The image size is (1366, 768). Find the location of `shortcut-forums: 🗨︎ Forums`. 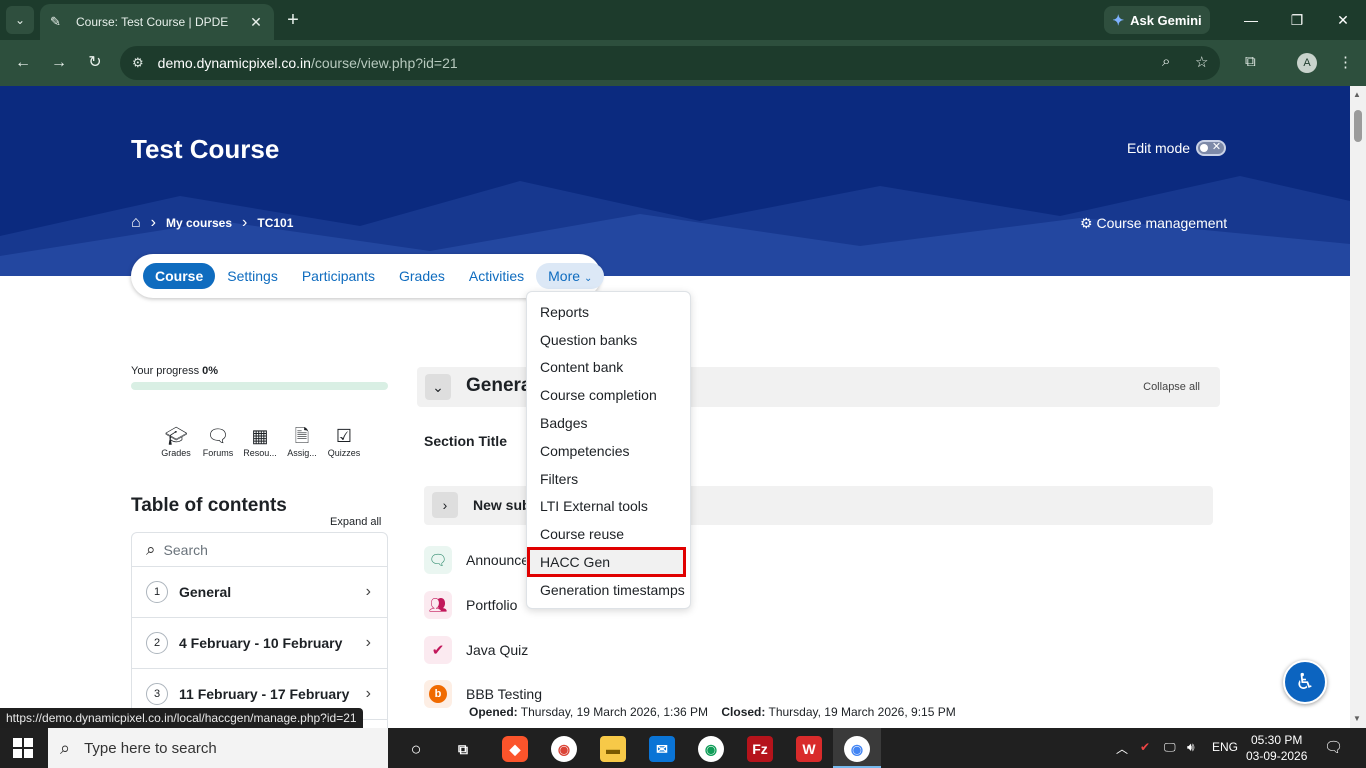

shortcut-forums: 🗨︎ Forums is located at coordinates (218, 441).